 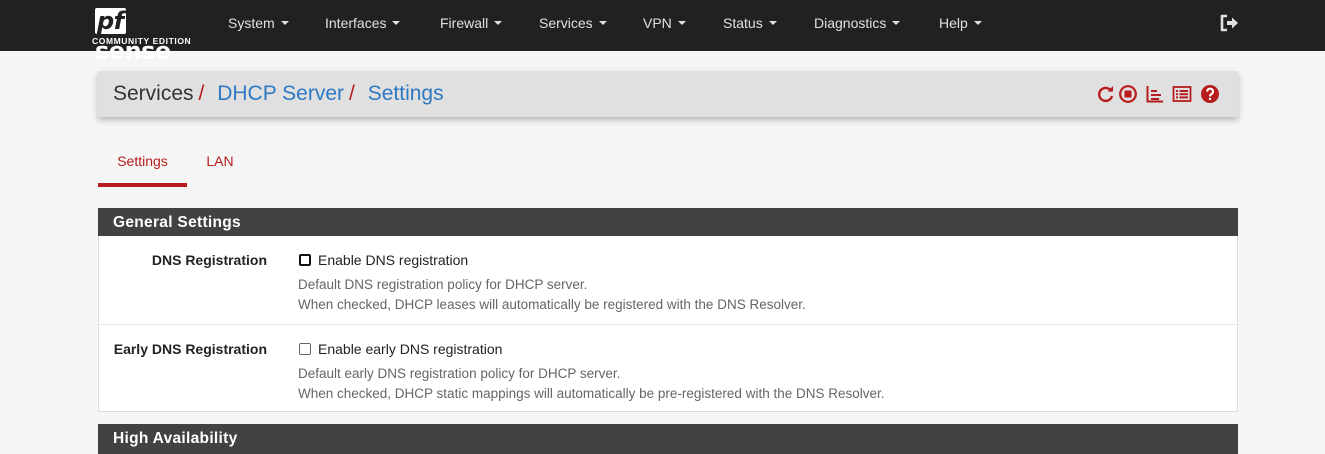 I want to click on nav-menu-label: Diagnostics, so click(x=850, y=23).